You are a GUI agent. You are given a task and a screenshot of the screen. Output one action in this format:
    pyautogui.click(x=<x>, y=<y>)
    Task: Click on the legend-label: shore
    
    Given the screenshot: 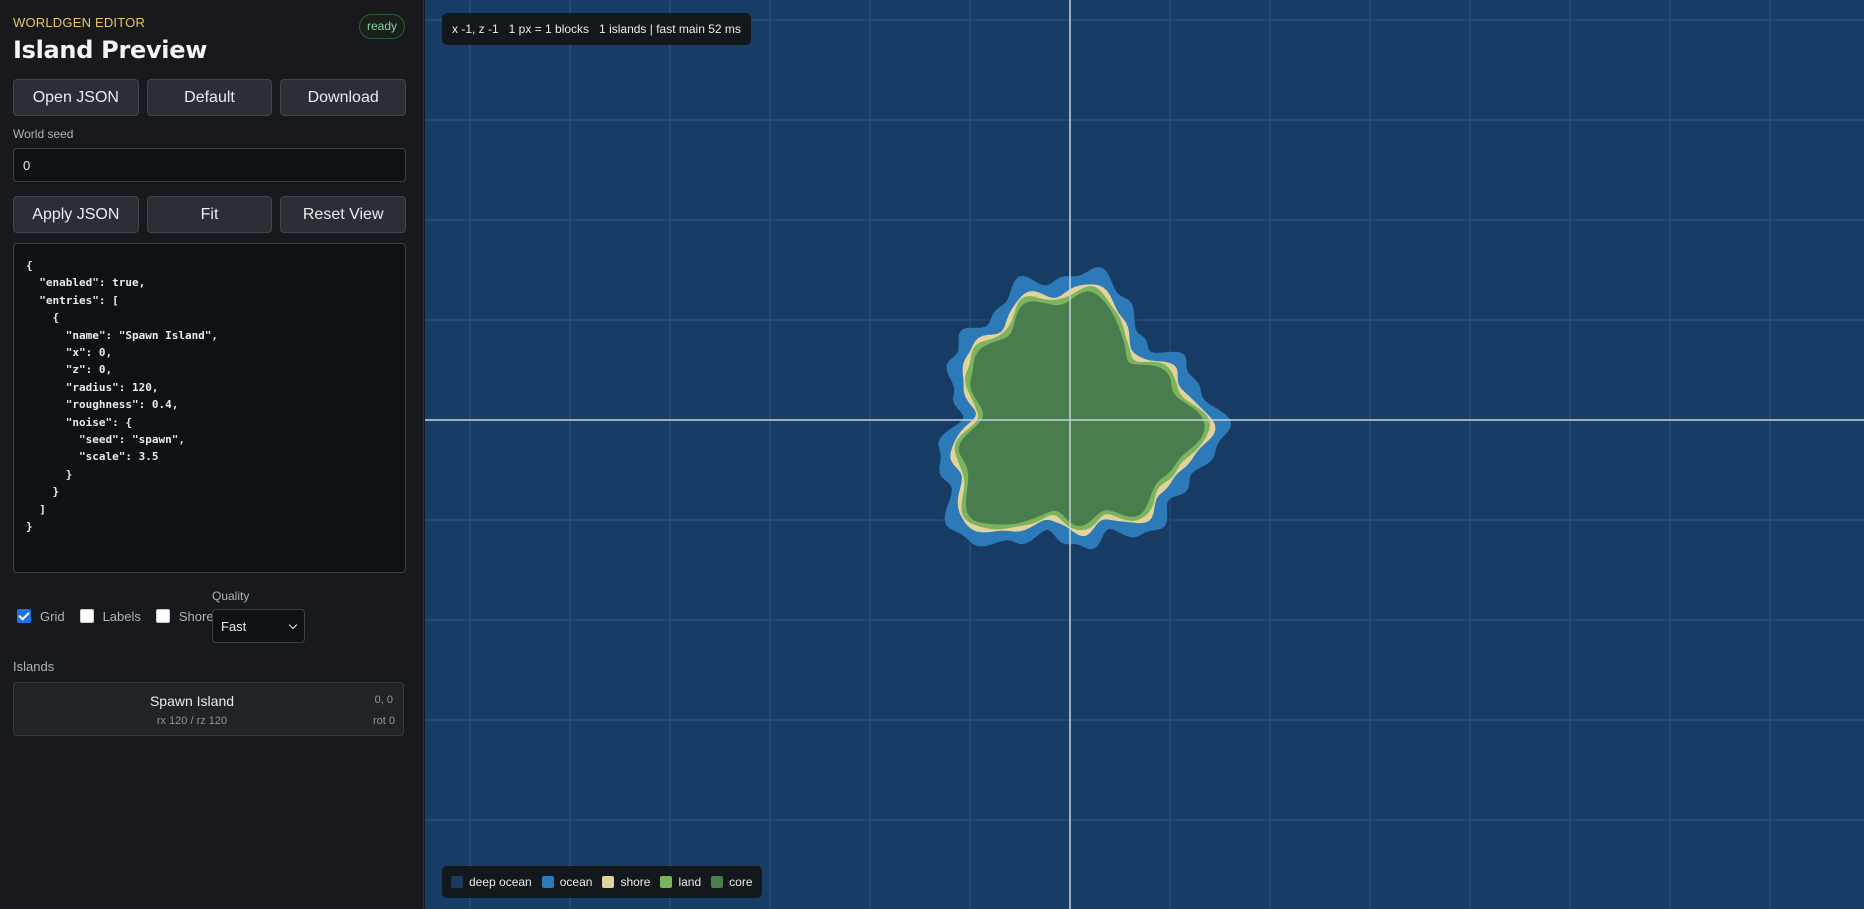 What is the action you would take?
    pyautogui.click(x=635, y=882)
    